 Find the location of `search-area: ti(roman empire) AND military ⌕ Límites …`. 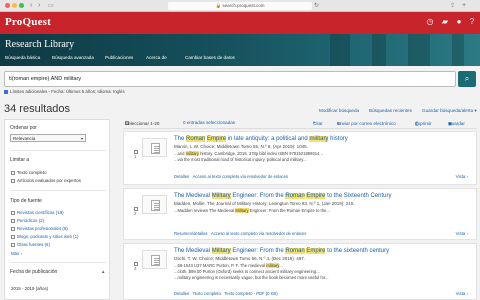

search-area: ti(roman empire) AND military ⌕ Límites … is located at coordinates (240, 83).